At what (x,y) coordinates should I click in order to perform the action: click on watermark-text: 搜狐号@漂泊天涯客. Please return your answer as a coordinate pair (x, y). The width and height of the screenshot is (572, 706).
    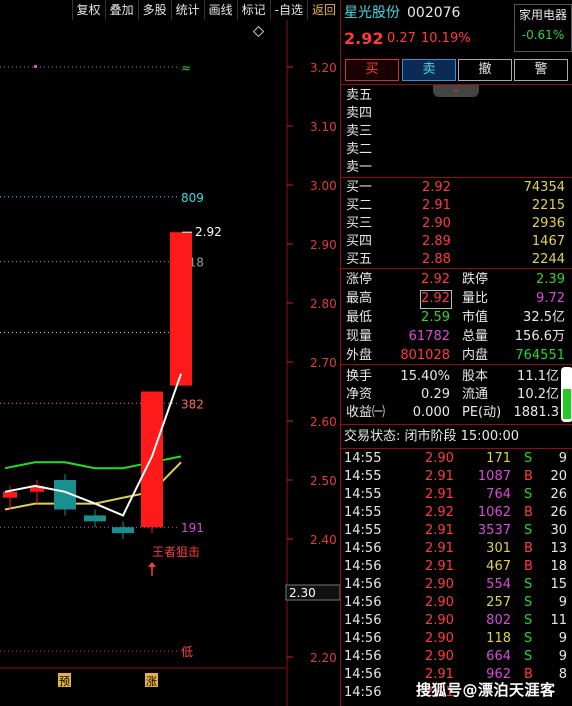
    Looking at the image, I should click on (486, 690).